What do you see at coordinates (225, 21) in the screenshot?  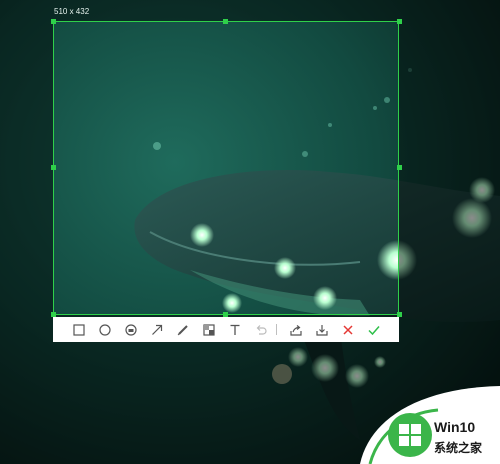 I see `resize-handle-top` at bounding box center [225, 21].